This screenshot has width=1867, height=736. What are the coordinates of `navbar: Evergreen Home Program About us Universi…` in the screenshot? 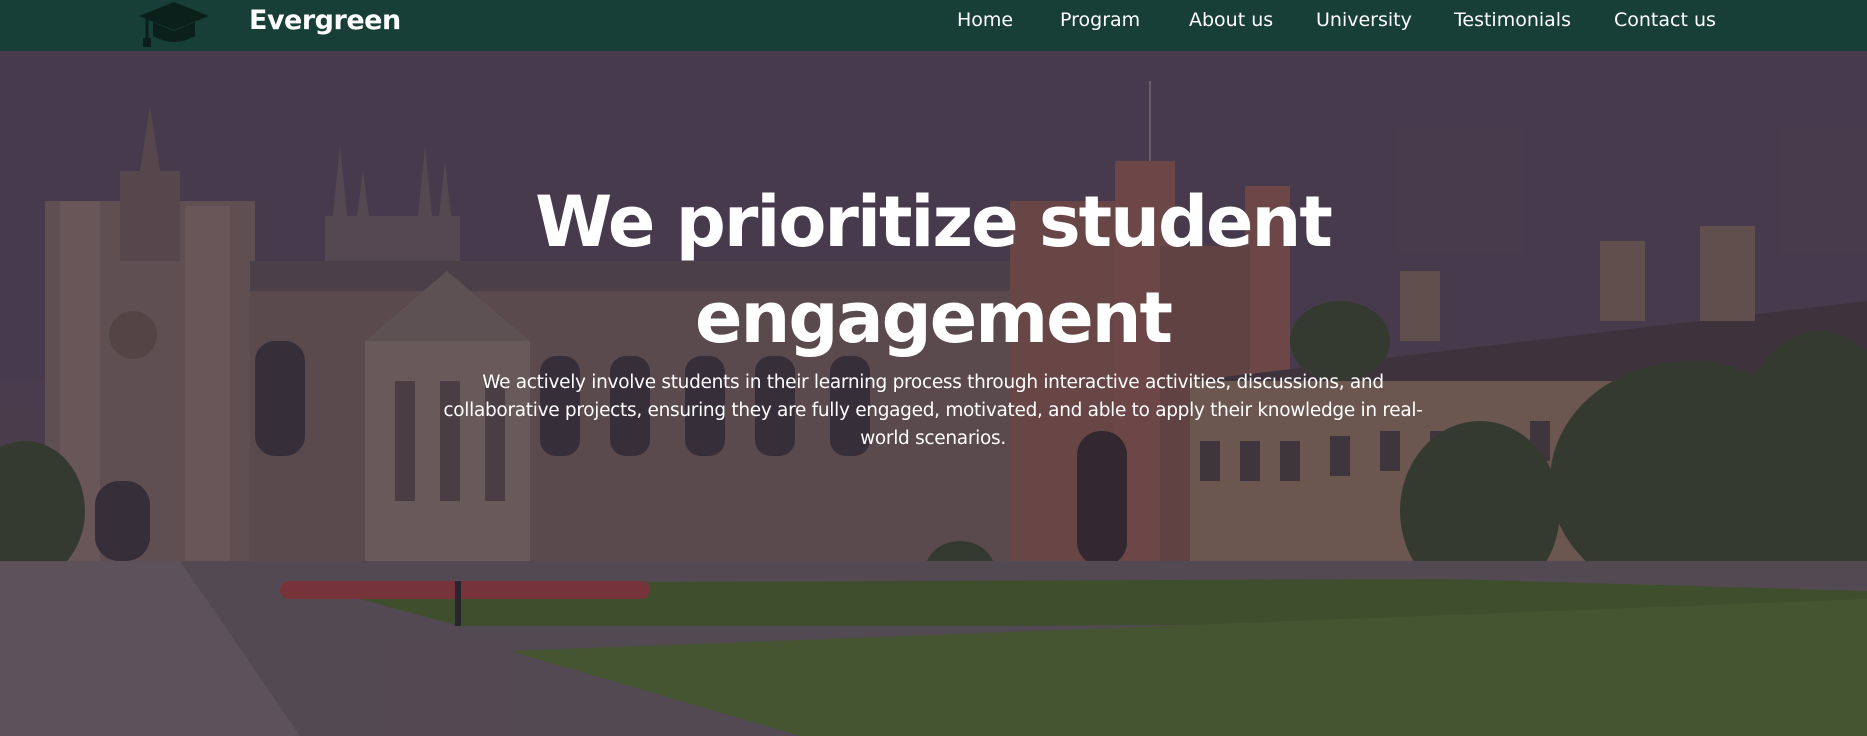 It's located at (933, 25).